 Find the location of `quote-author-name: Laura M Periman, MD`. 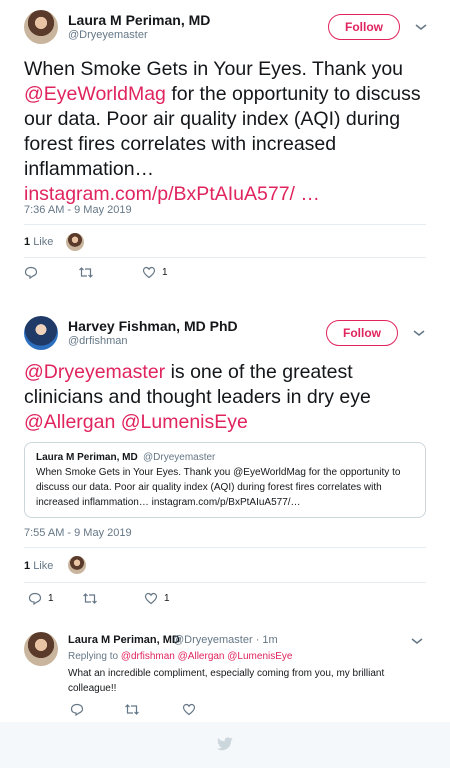

quote-author-name: Laura M Periman, MD is located at coordinates (87, 457).